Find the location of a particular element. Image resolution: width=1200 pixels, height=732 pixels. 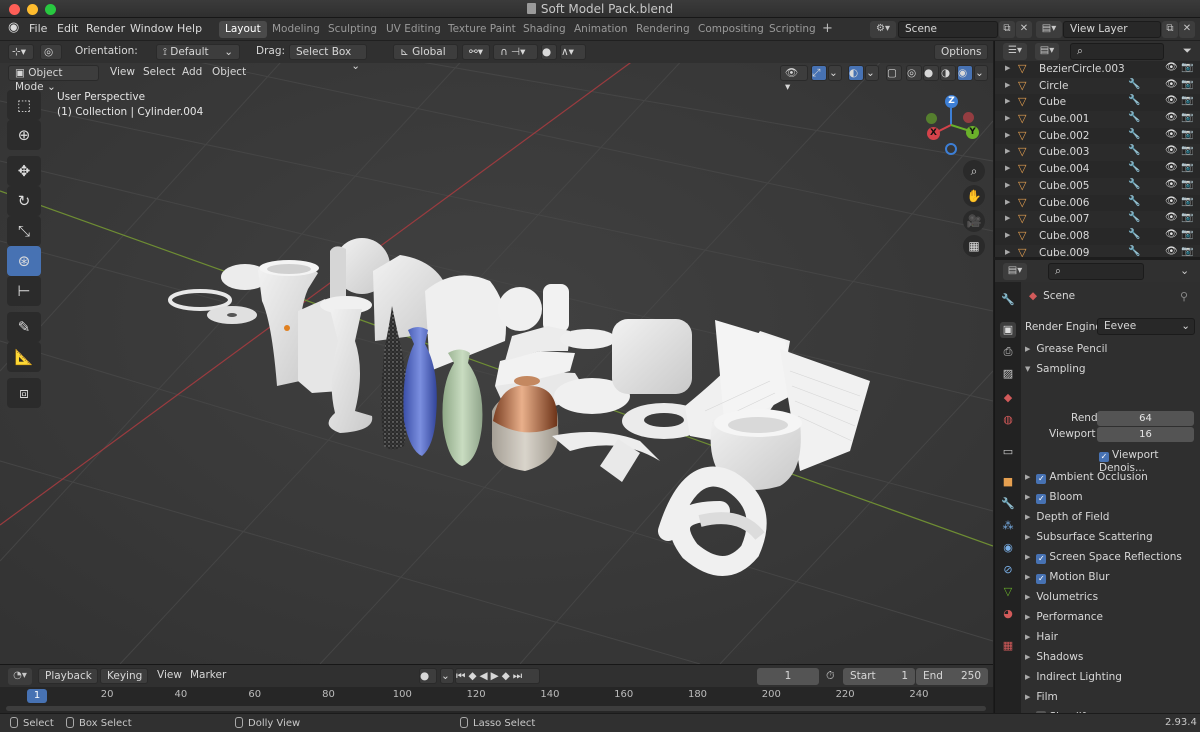

render-tab-icon: ▣ is located at coordinates (1008, 330).